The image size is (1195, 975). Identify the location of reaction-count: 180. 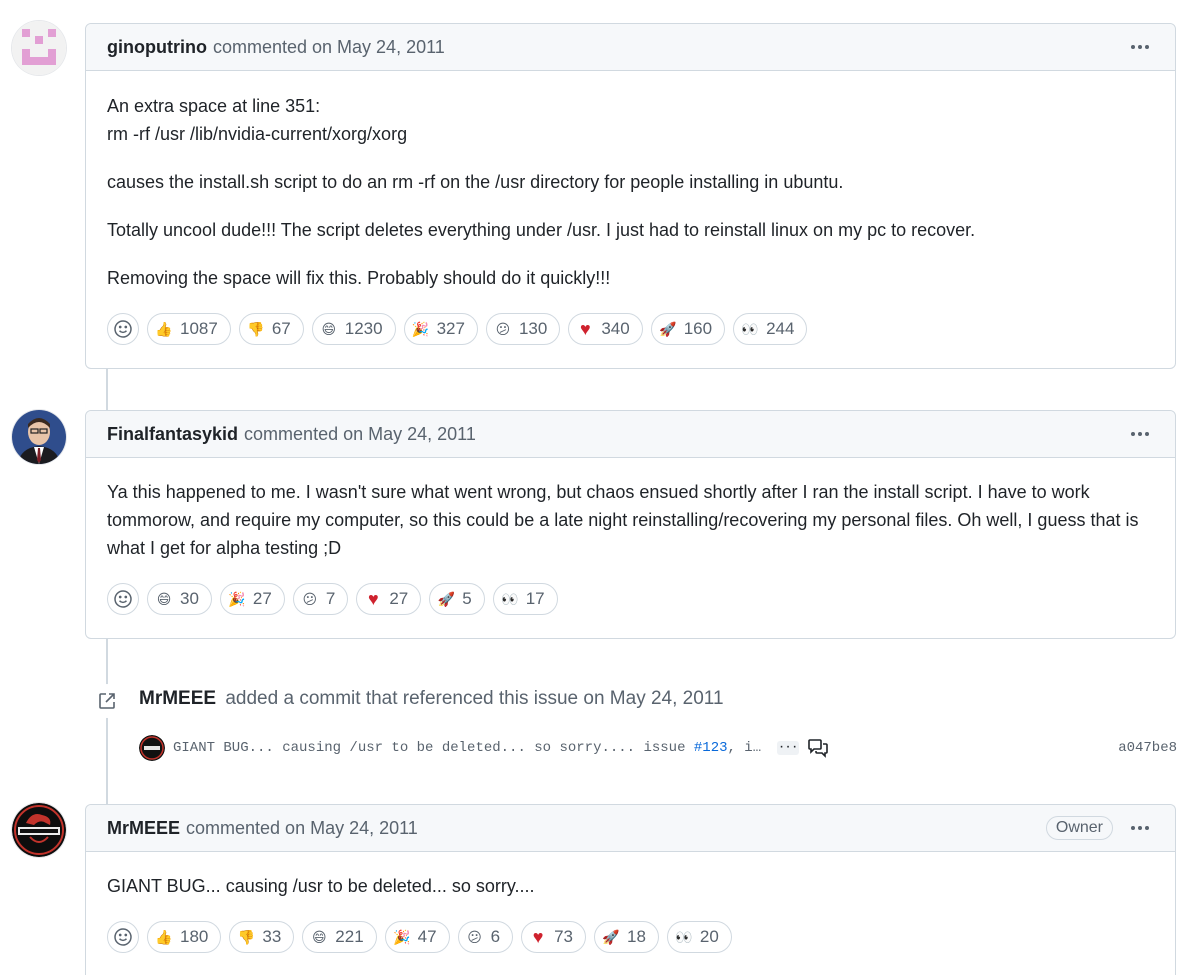
(194, 936).